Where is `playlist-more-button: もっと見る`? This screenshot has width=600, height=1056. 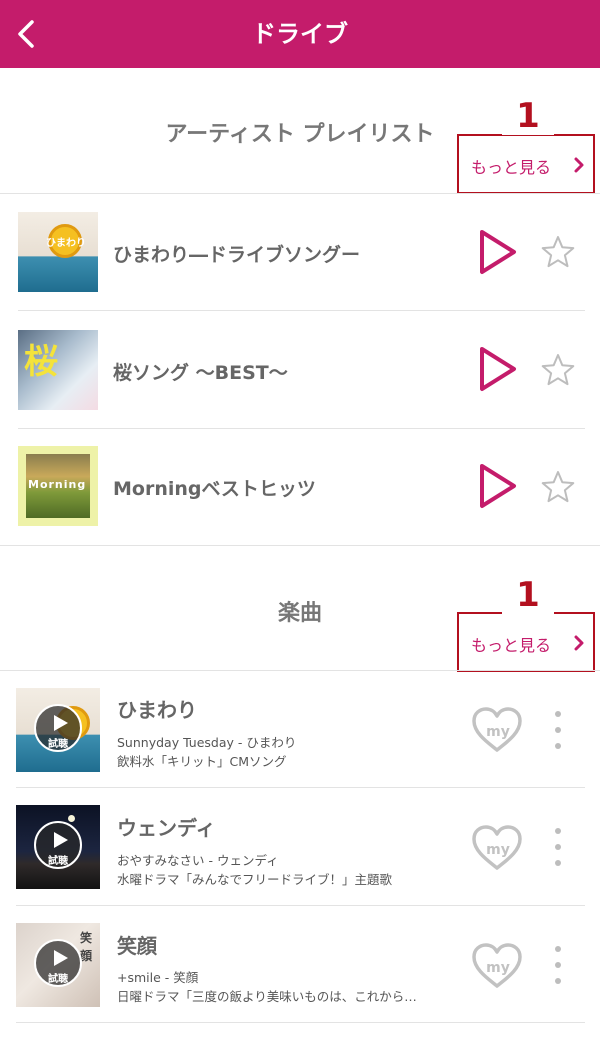
playlist-more-button: もっと見る is located at coordinates (526, 164).